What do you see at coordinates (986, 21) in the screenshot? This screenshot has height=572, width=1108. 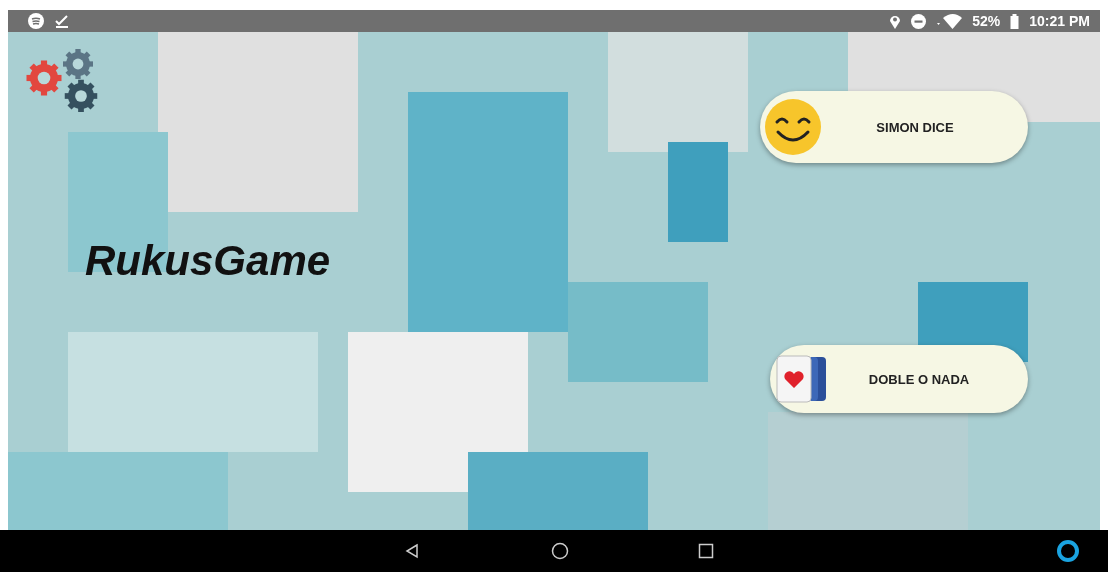 I see `battery-percentage: 52%` at bounding box center [986, 21].